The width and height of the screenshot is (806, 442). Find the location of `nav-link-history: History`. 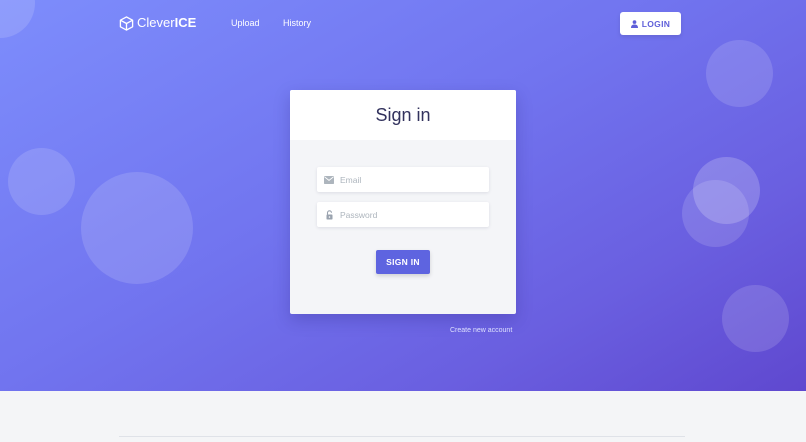

nav-link-history: History is located at coordinates (297, 23).